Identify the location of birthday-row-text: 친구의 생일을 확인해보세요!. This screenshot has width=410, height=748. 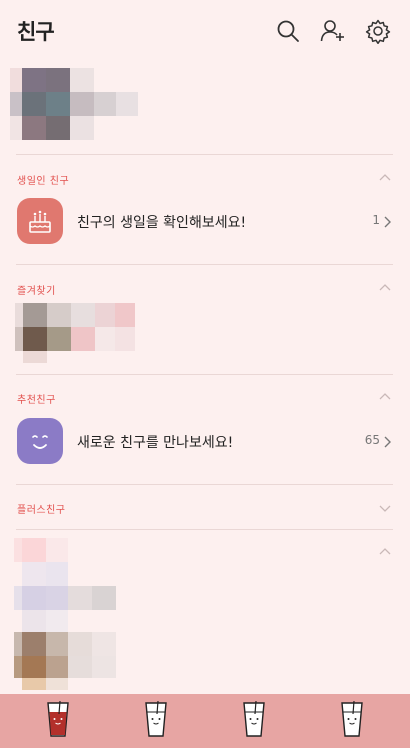
(162, 223).